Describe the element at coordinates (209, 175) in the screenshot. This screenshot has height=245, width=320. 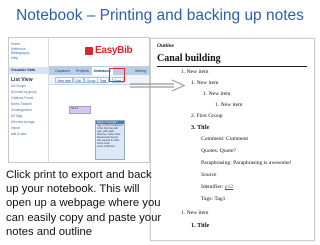
I see `outline-line: Source` at that location.